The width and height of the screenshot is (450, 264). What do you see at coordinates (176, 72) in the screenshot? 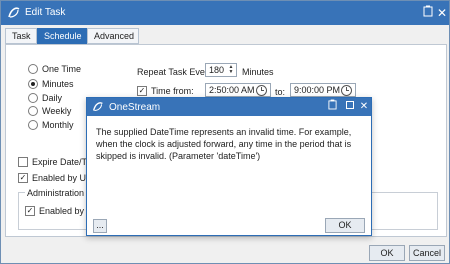
I see `repeat-label: Repeat Task Every:` at bounding box center [176, 72].